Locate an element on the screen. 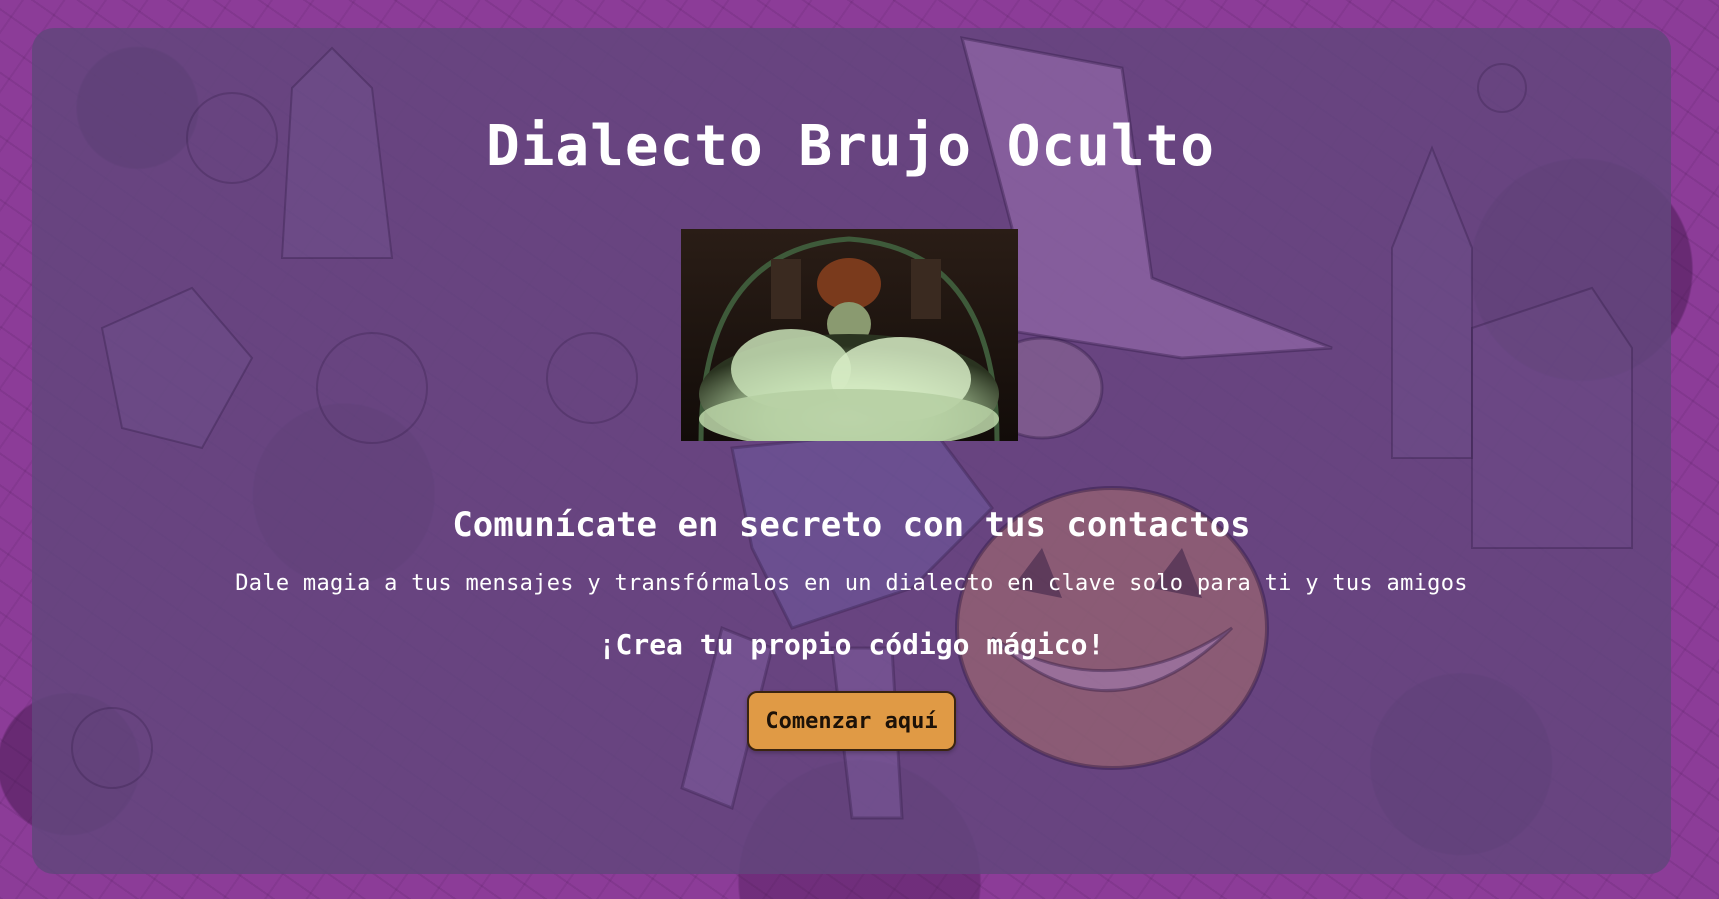 Image resolution: width=1719 pixels, height=899 pixels. call-to-action-text: ¡Crea tu propio código mágico! is located at coordinates (851, 644).